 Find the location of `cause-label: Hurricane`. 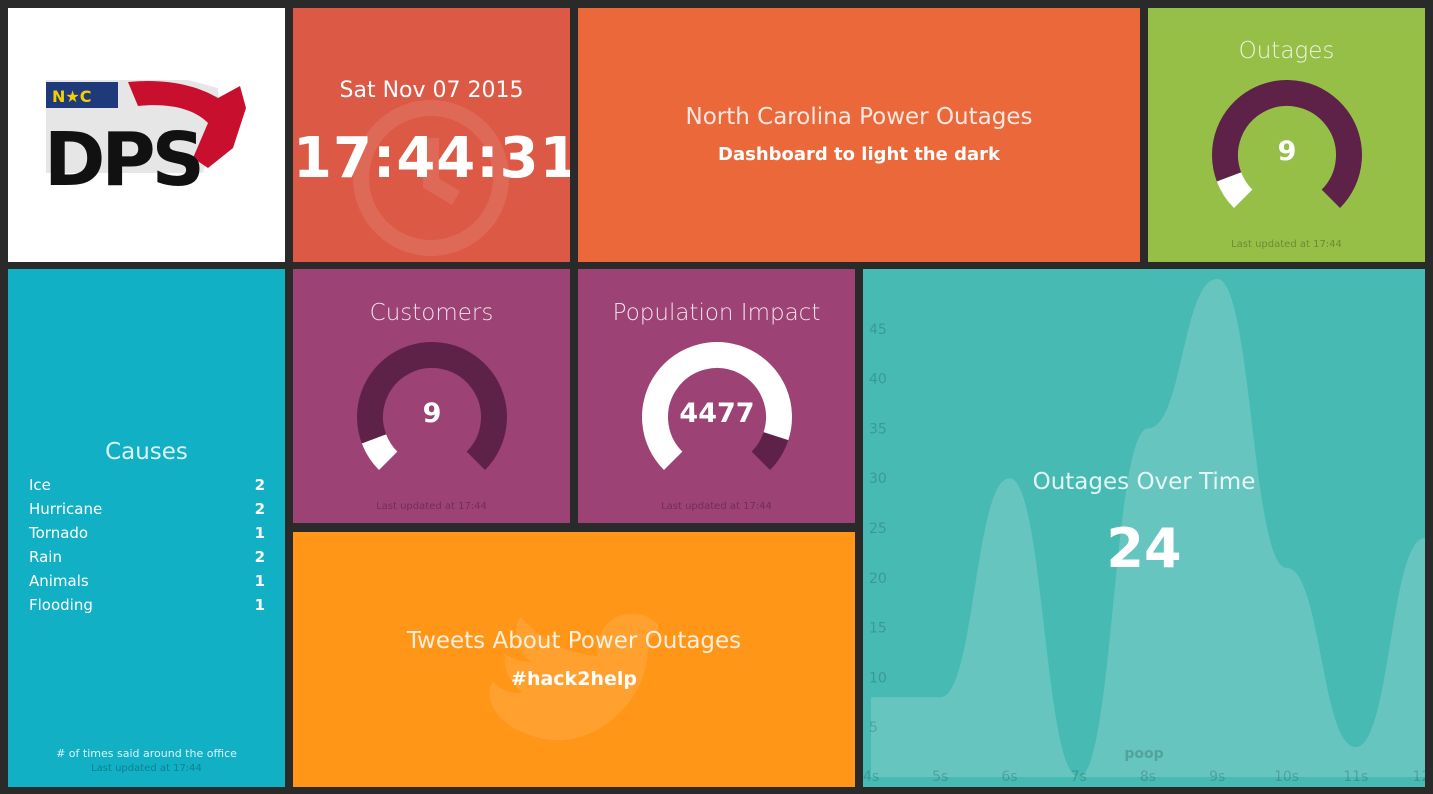

cause-label: Hurricane is located at coordinates (66, 509).